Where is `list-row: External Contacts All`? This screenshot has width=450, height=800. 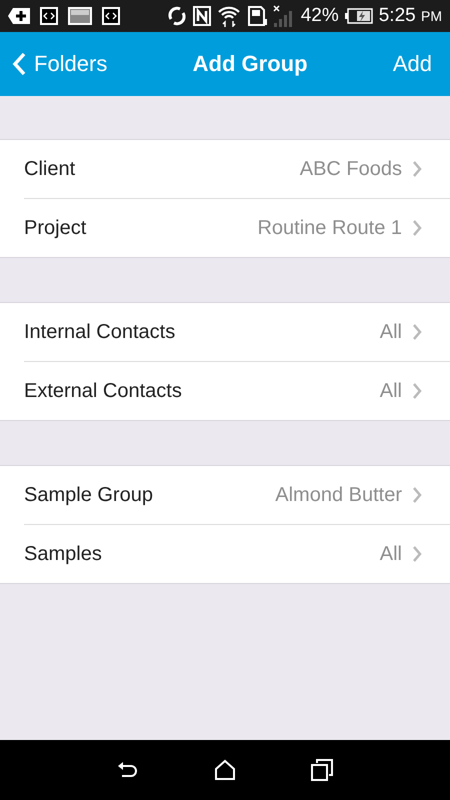 list-row: External Contacts All is located at coordinates (237, 391).